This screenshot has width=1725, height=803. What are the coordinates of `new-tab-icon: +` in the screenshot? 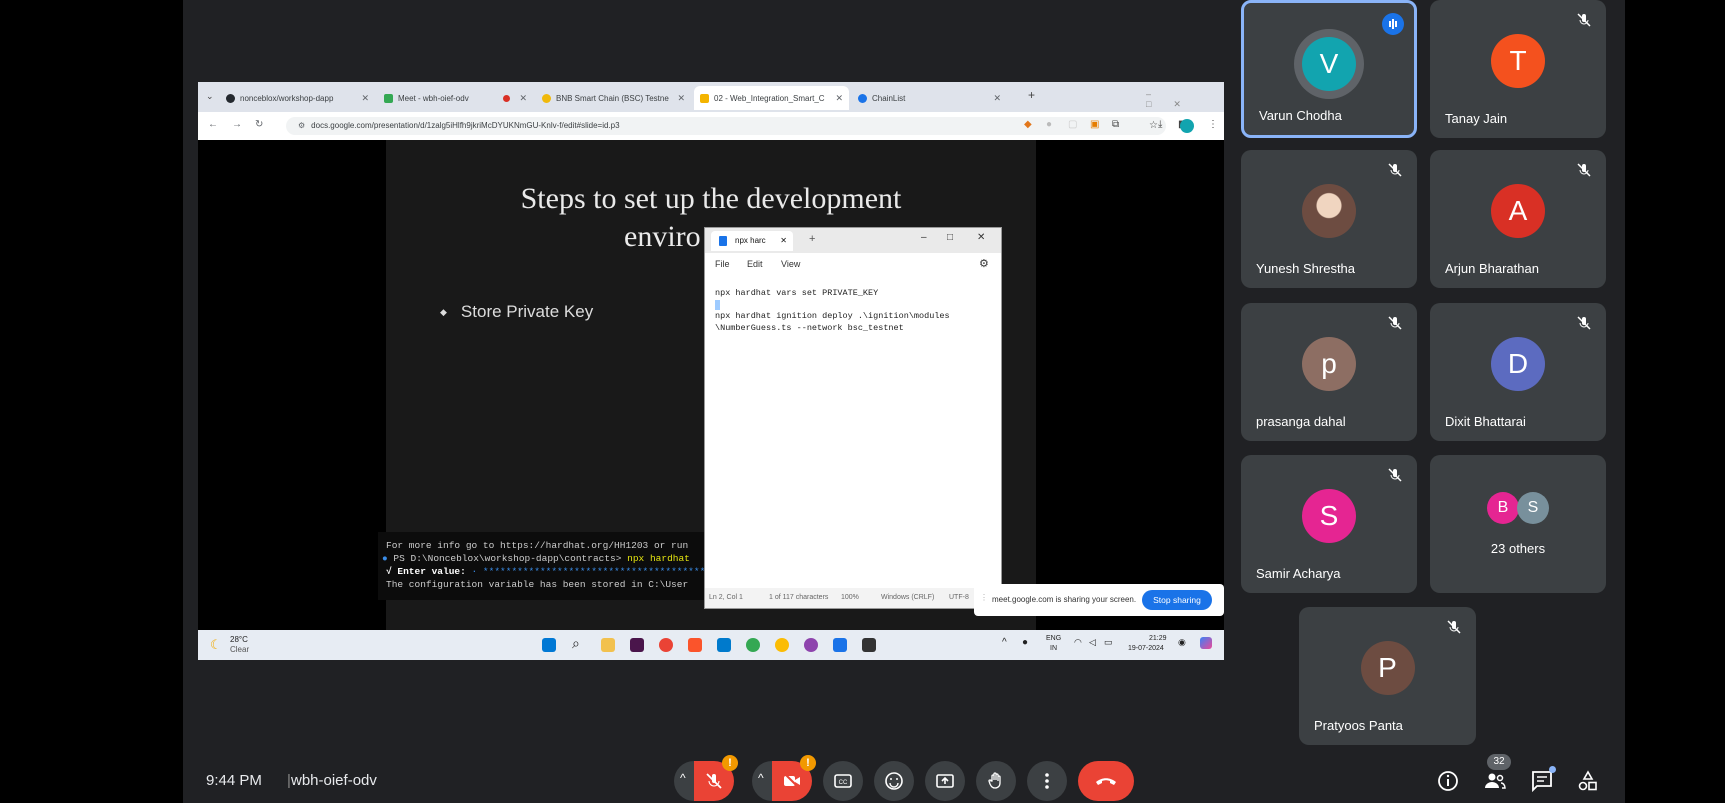 It's located at (812, 239).